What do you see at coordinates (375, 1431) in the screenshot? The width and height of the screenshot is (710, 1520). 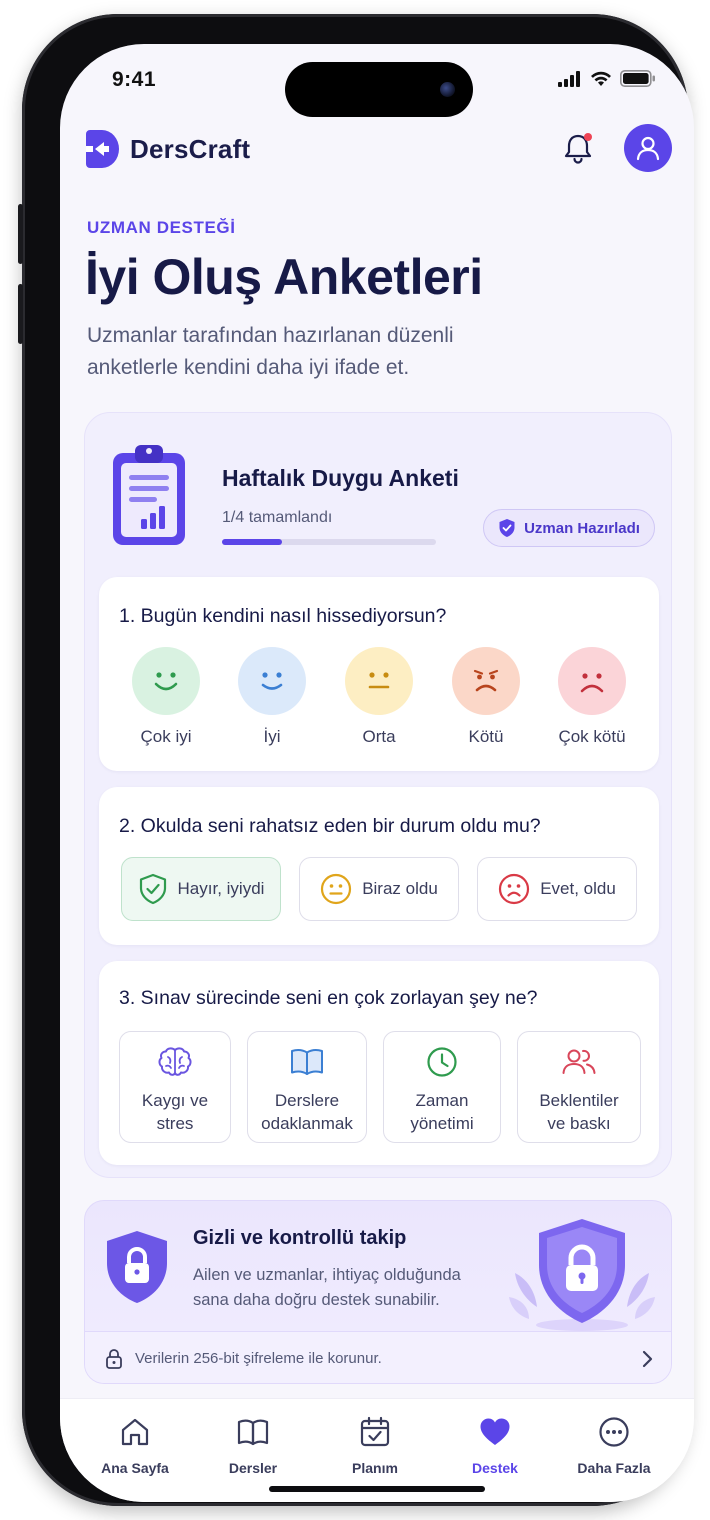 I see `calendar-check-icon` at bounding box center [375, 1431].